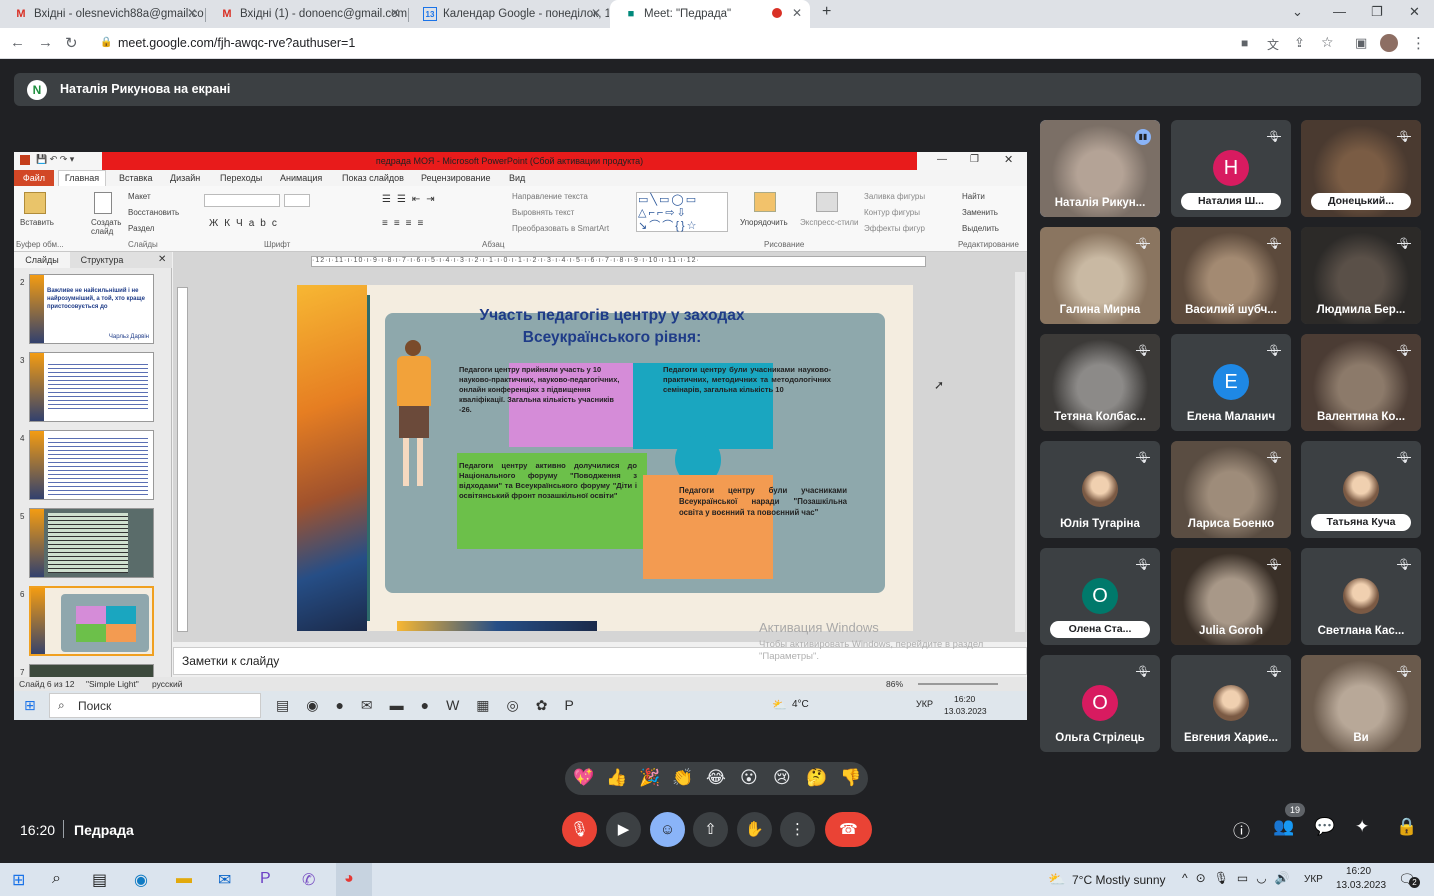 The height and width of the screenshot is (896, 1434). Describe the element at coordinates (816, 778) in the screenshot. I see `reaction-thinking: 🤔` at that location.